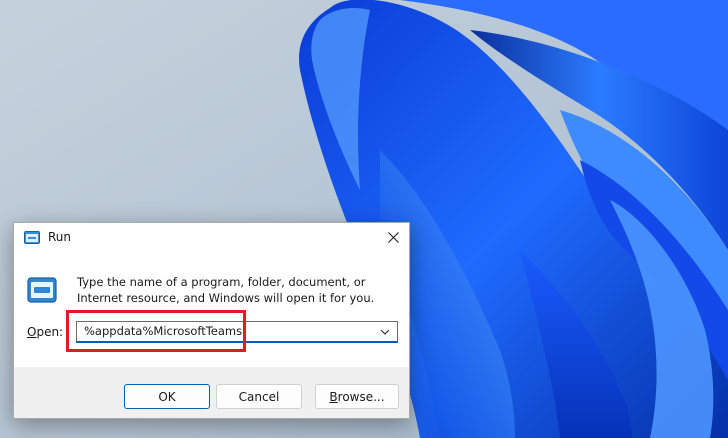 The height and width of the screenshot is (438, 728). What do you see at coordinates (211, 238) in the screenshot?
I see `title-bar: Run` at bounding box center [211, 238].